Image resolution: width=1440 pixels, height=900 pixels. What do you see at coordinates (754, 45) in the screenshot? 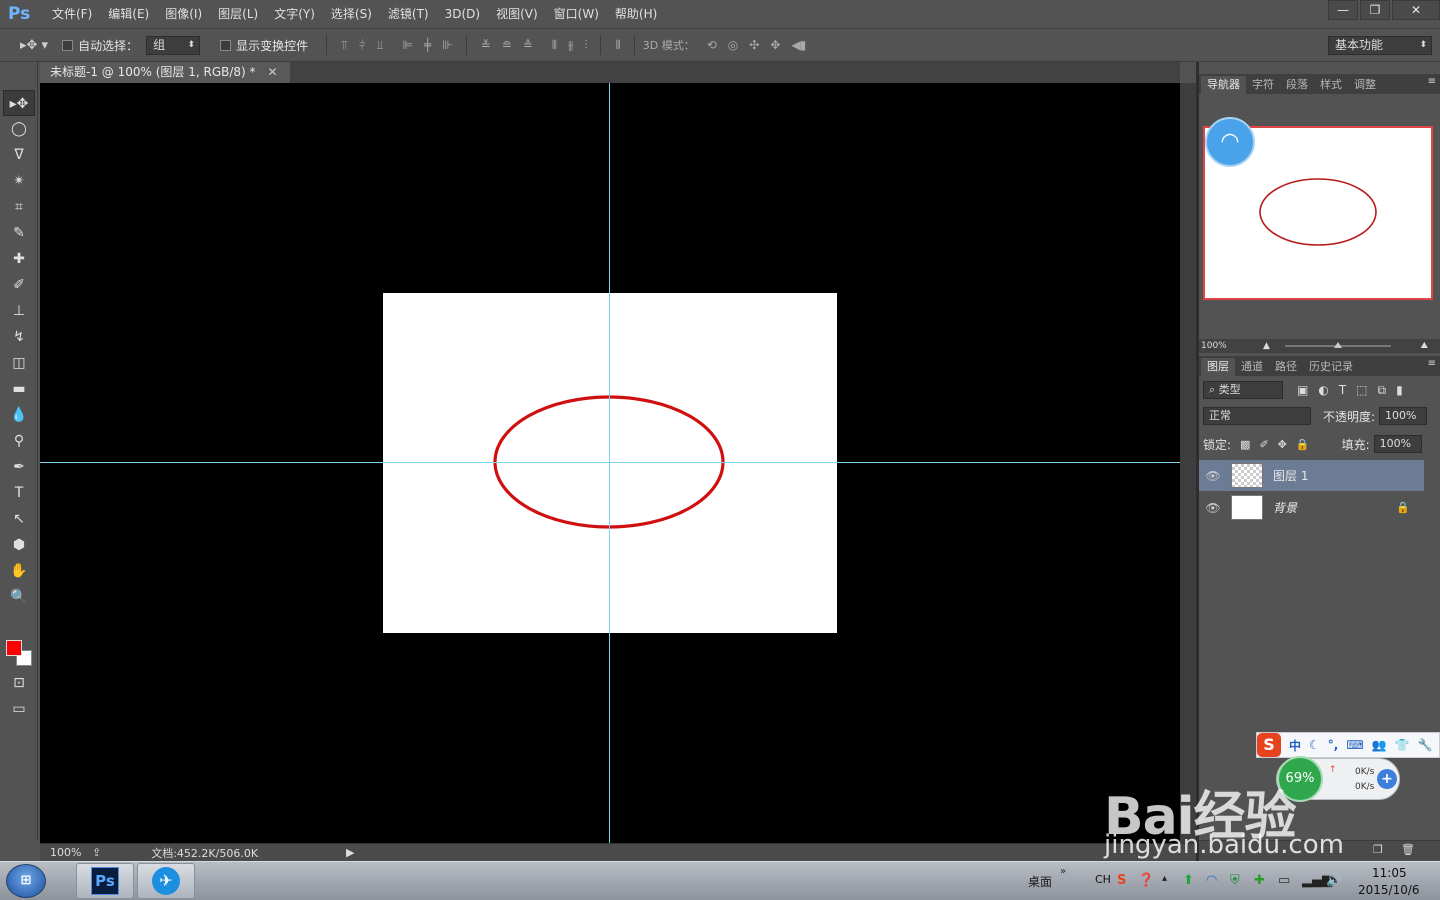
I see `3d-drag-icon: ✣` at bounding box center [754, 45].